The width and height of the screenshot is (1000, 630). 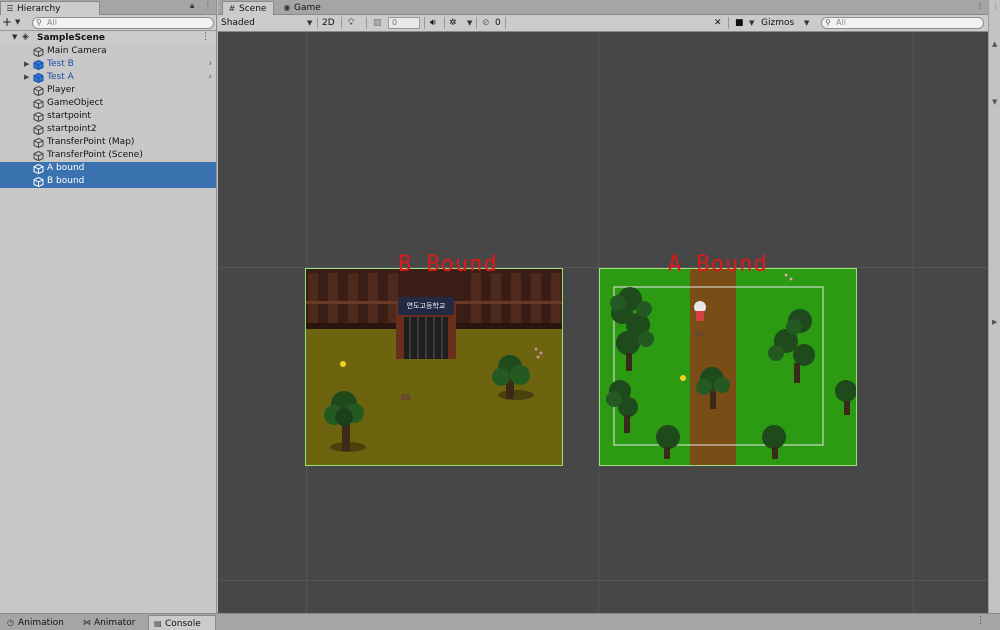 I want to click on a-map-tiles, so click(x=728, y=367).